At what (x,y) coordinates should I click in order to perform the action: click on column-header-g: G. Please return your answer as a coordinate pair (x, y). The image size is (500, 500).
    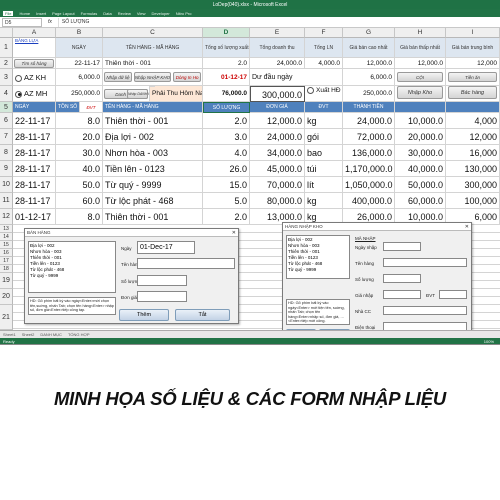
    Looking at the image, I should click on (369, 33).